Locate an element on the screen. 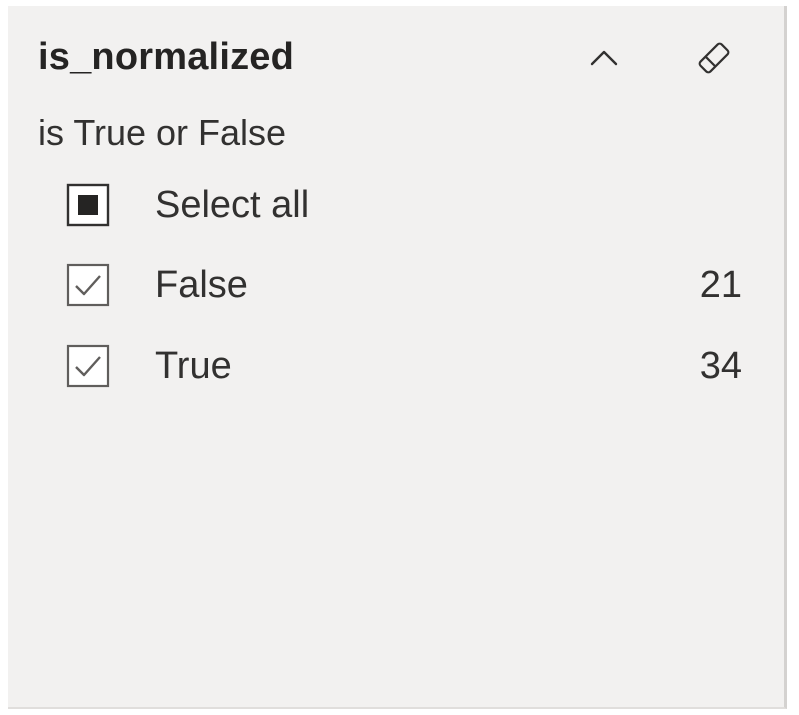  select-all-checkbox is located at coordinates (88, 205).